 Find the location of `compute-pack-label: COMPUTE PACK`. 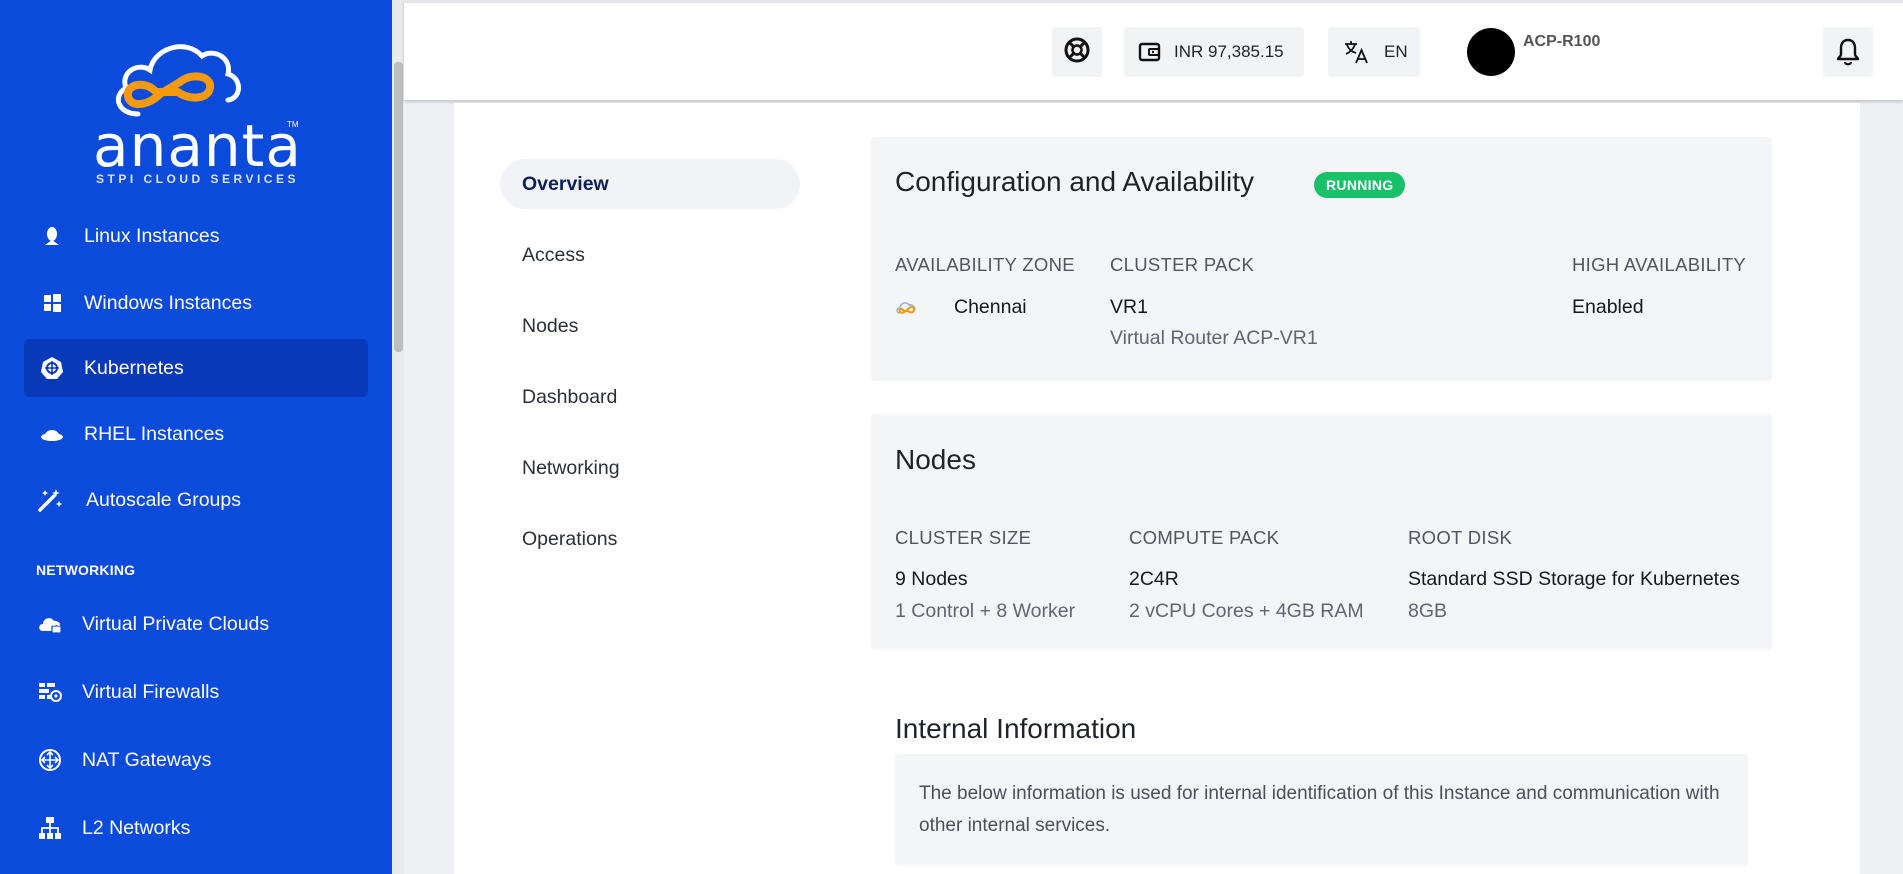

compute-pack-label: COMPUTE PACK is located at coordinates (1204, 537).